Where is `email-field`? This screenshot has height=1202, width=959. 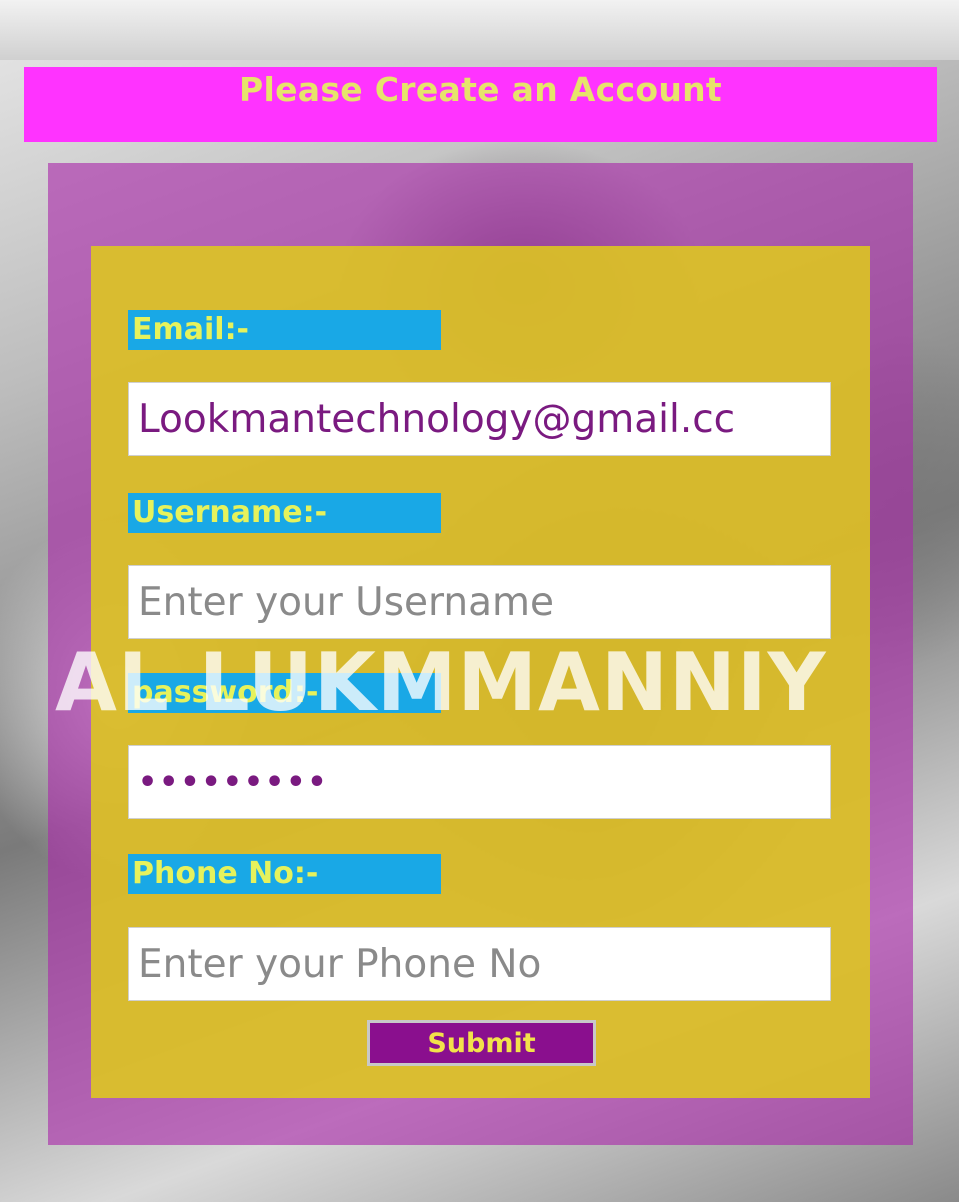 email-field is located at coordinates (479, 419).